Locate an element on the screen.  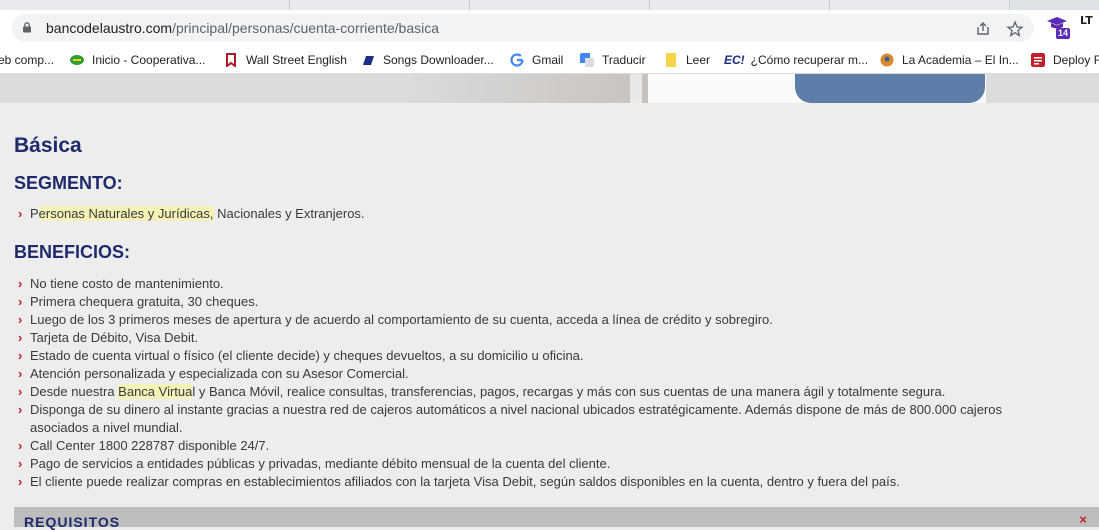
benefit-text: Call Center 1800 228787 disponible 24/7. is located at coordinates (150, 445).